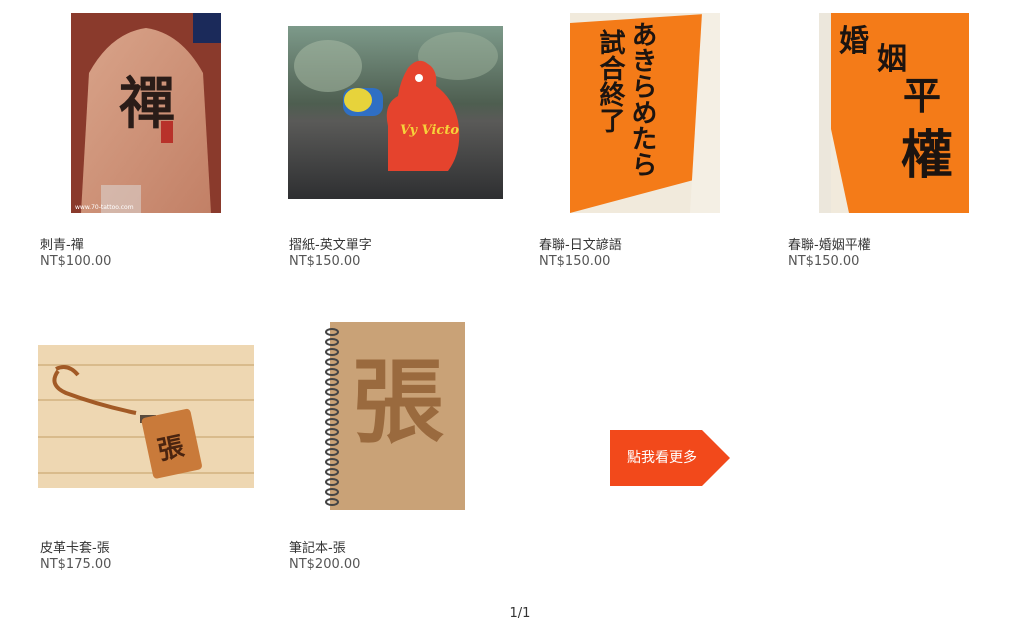  I want to click on product-name: 春聯-日文諺語, so click(580, 243).